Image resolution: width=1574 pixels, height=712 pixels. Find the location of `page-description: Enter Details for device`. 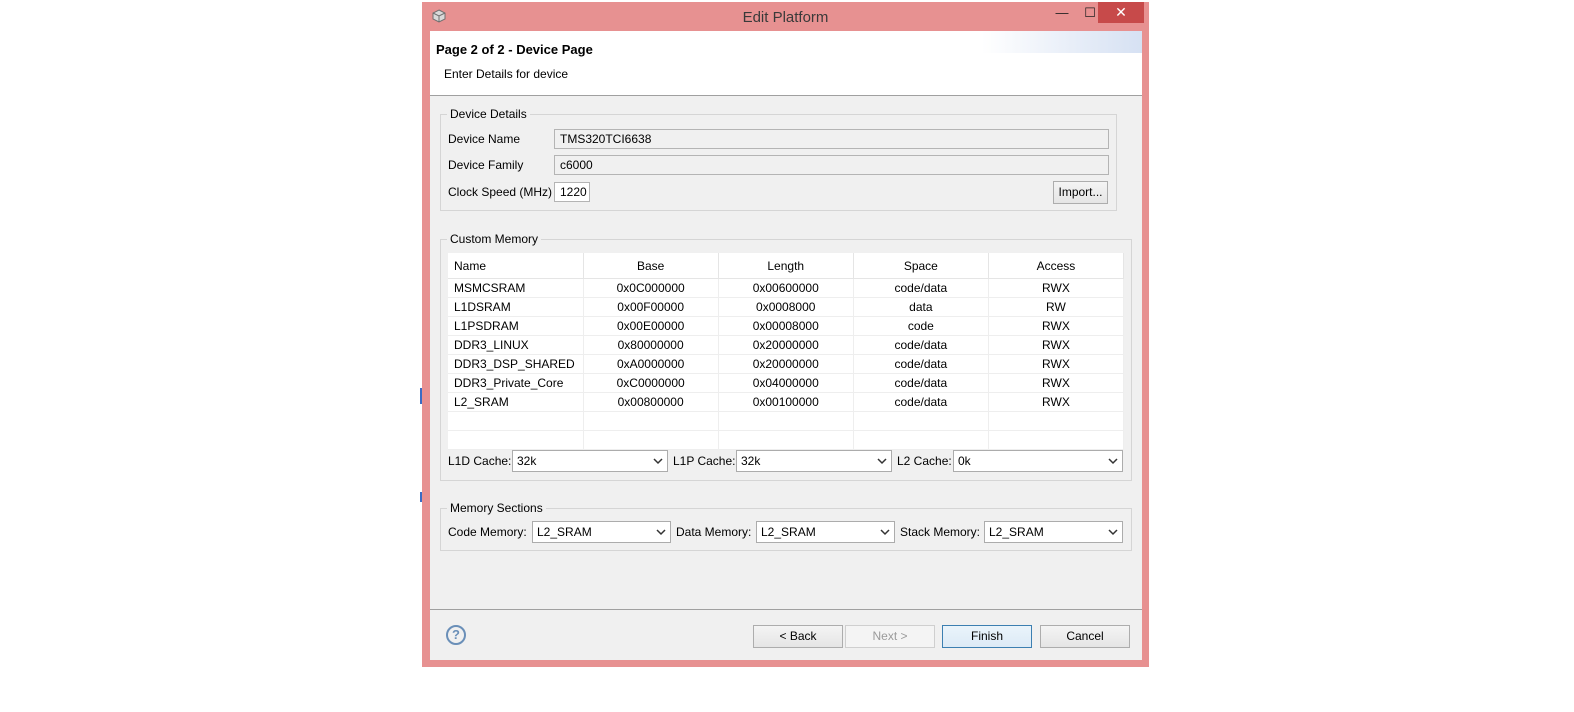

page-description: Enter Details for device is located at coordinates (506, 74).